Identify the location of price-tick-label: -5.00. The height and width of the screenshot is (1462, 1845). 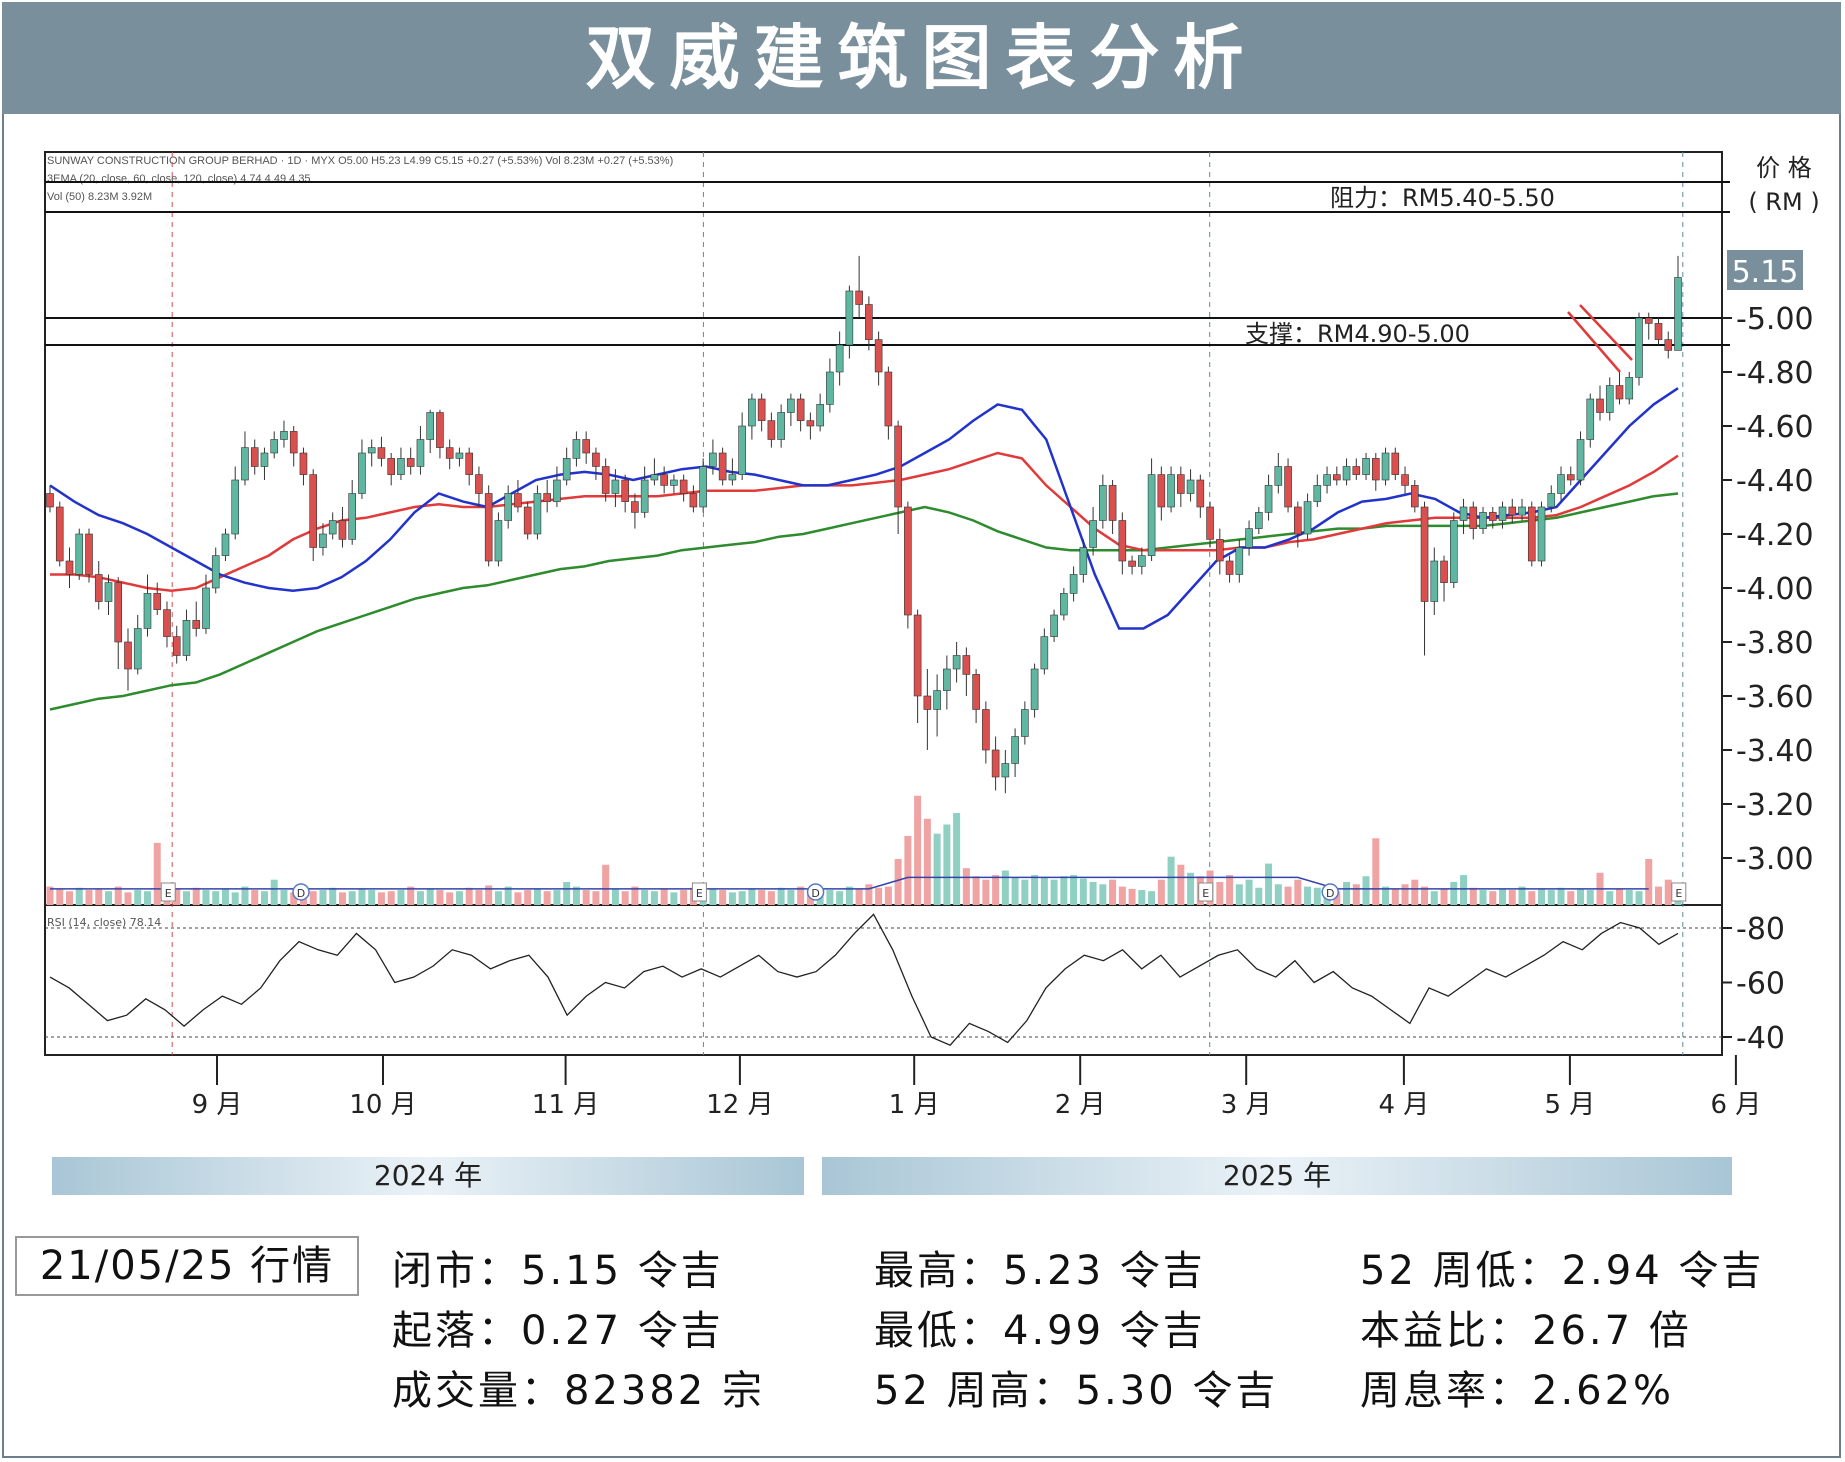
(1775, 319).